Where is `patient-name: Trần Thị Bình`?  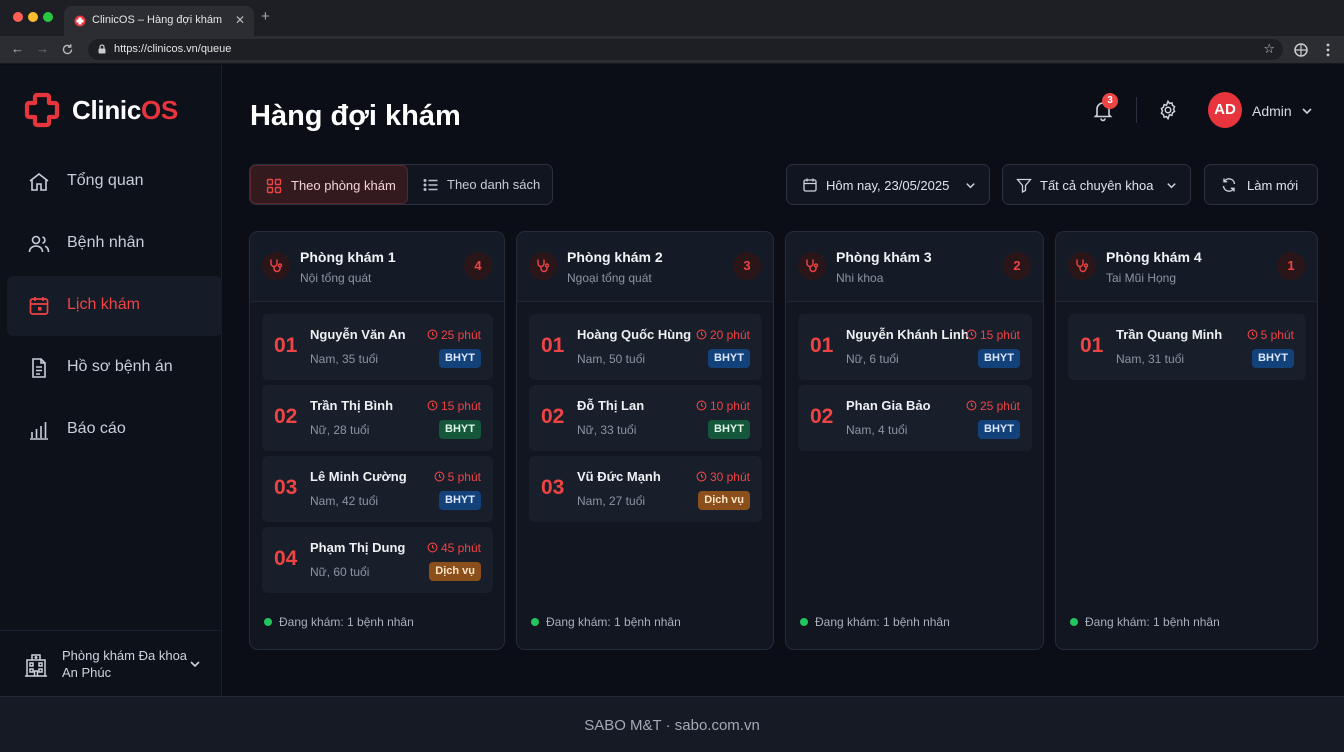 patient-name: Trần Thị Bình is located at coordinates (352, 405).